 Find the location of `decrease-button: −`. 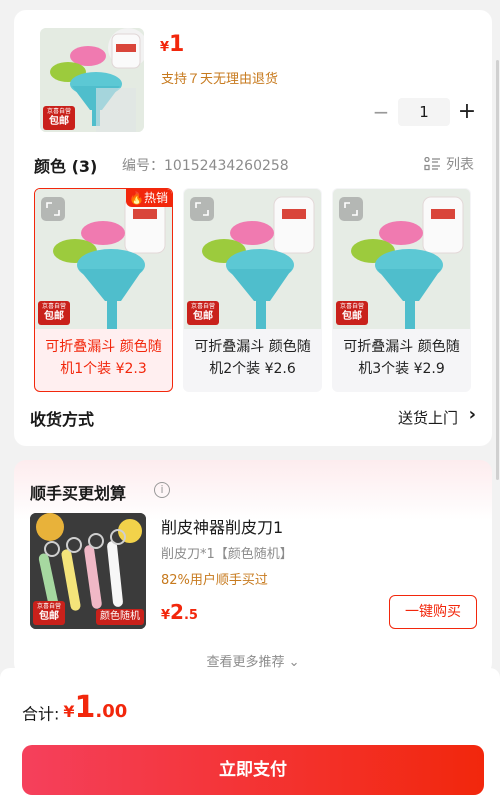

decrease-button: − is located at coordinates (381, 112).